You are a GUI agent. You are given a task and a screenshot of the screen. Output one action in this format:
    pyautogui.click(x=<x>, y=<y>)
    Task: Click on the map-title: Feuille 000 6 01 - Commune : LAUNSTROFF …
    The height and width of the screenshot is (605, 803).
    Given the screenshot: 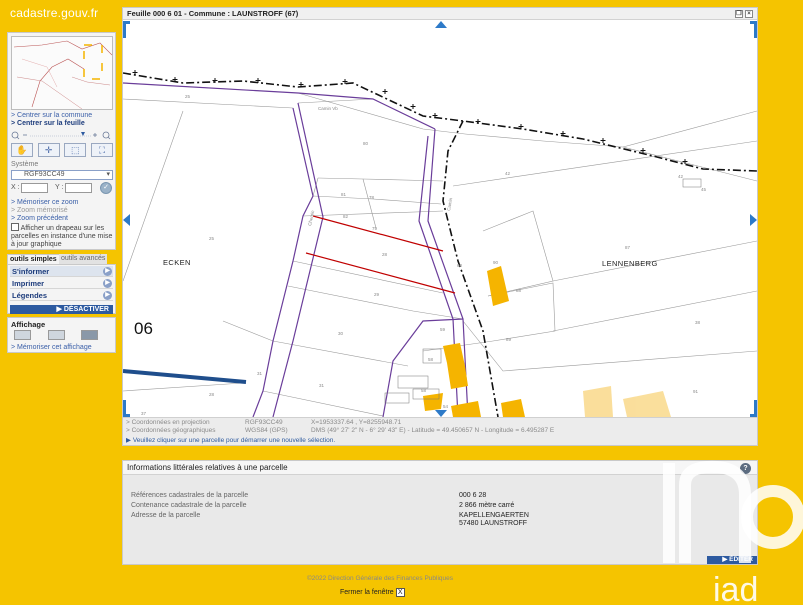 What is the action you would take?
    pyautogui.click(x=213, y=13)
    